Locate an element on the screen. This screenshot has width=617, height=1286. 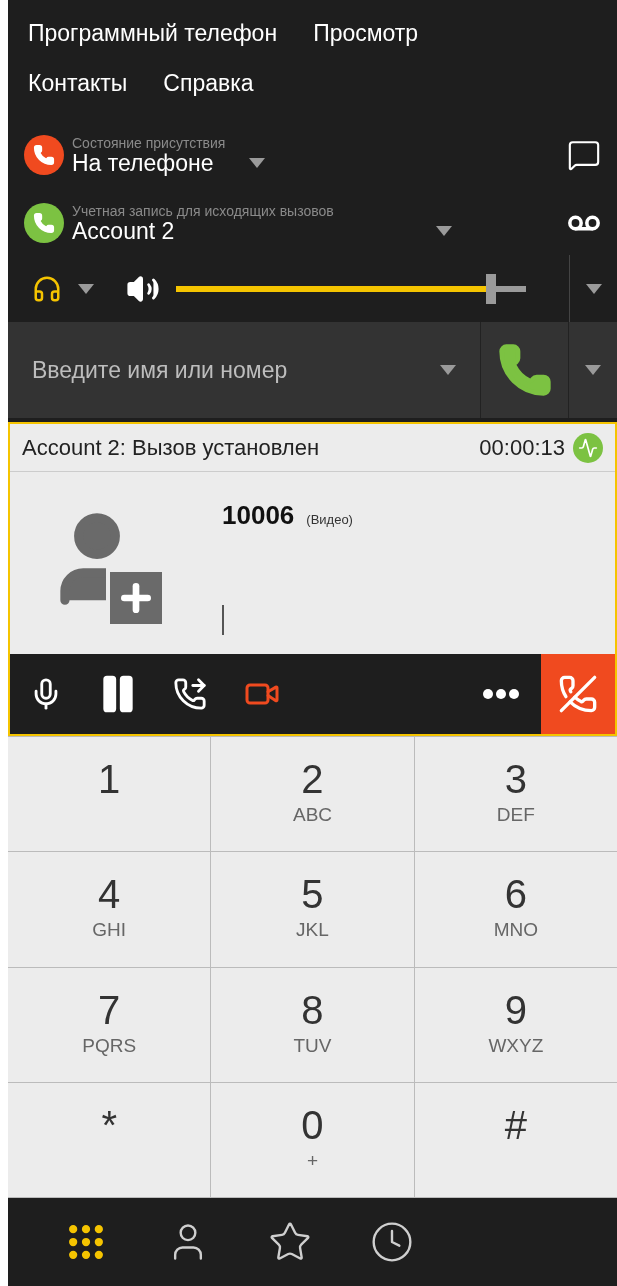
caller-number: 10006 is located at coordinates (258, 515).